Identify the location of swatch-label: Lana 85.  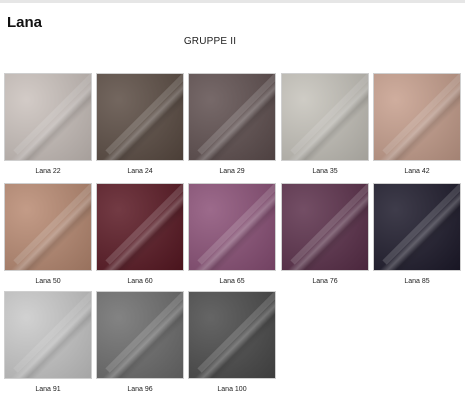
(417, 281).